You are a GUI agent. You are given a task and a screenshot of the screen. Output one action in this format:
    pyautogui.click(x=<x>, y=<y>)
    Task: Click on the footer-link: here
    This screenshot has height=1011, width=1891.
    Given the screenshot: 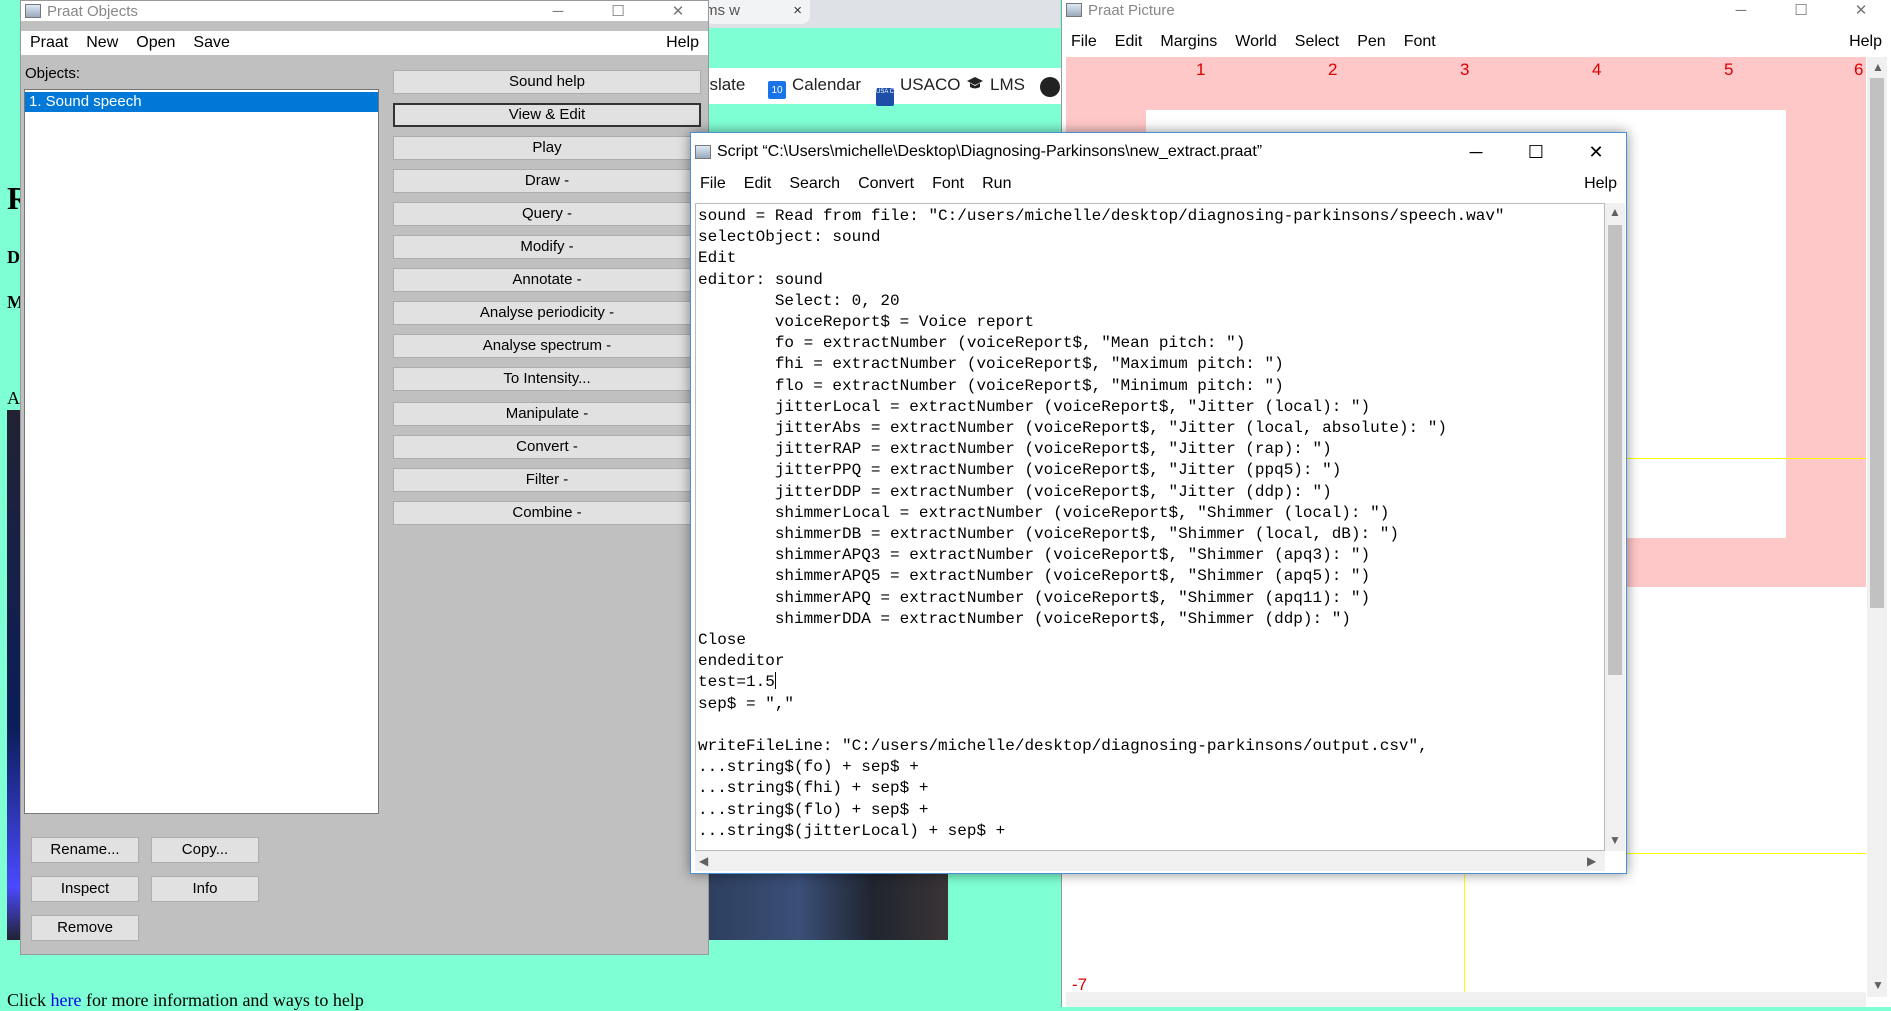 What is the action you would take?
    pyautogui.click(x=66, y=1000)
    